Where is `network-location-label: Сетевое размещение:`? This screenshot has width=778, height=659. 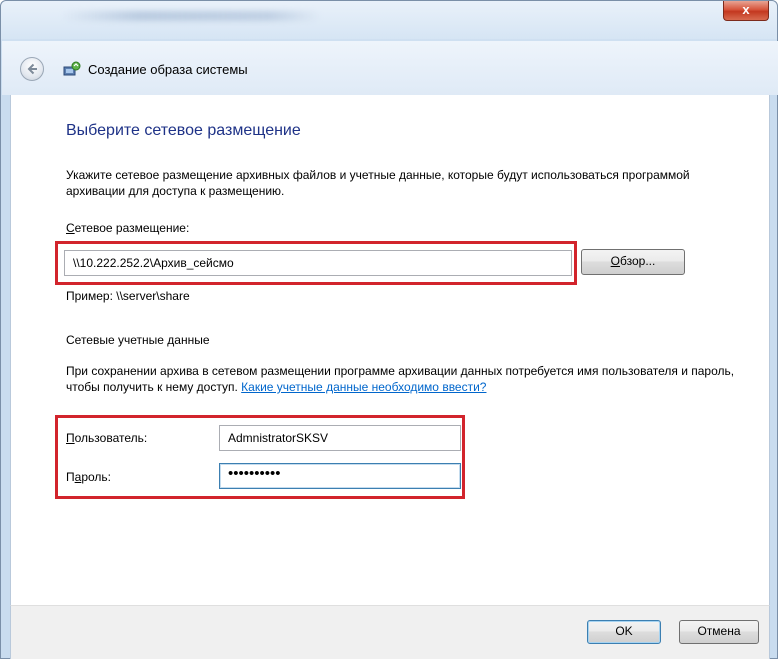
network-location-label: Сетевое размещение: is located at coordinates (127, 228).